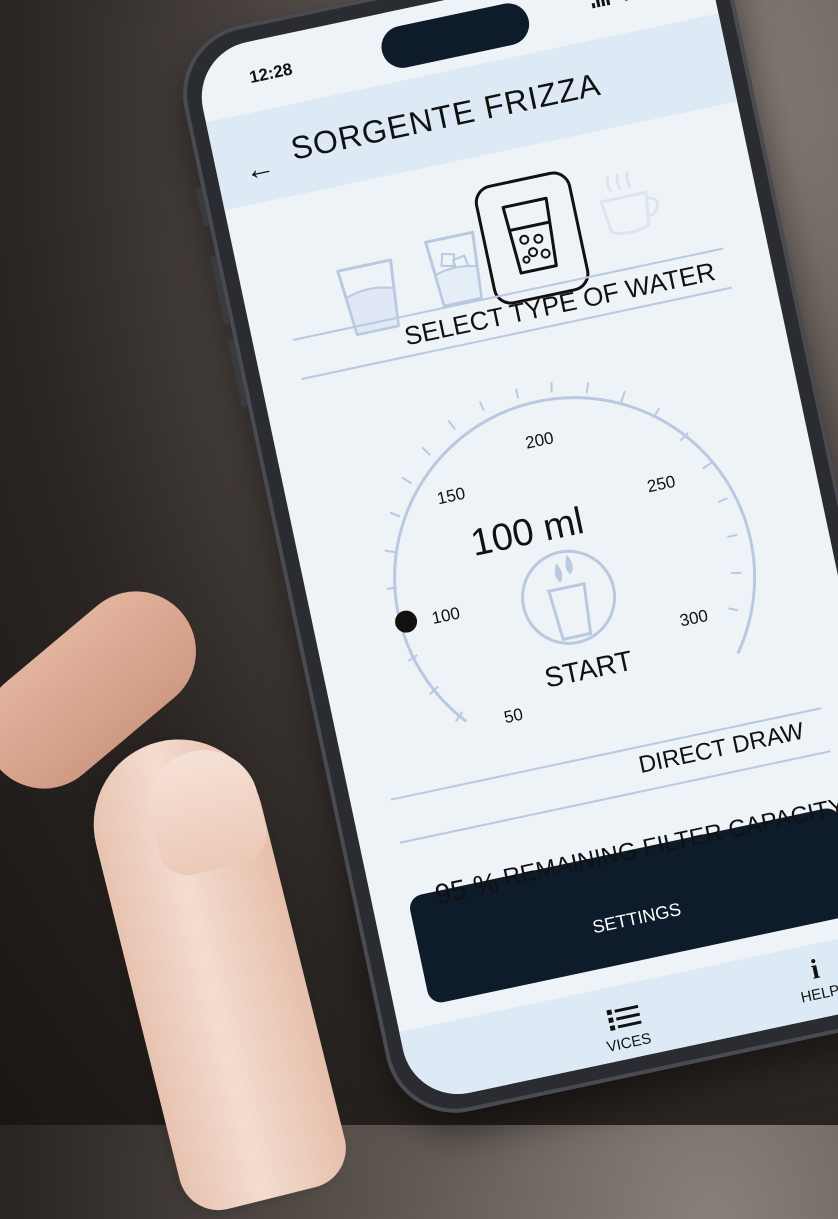 The height and width of the screenshot is (1219, 838). I want to click on volume-up-button, so click(220, 290).